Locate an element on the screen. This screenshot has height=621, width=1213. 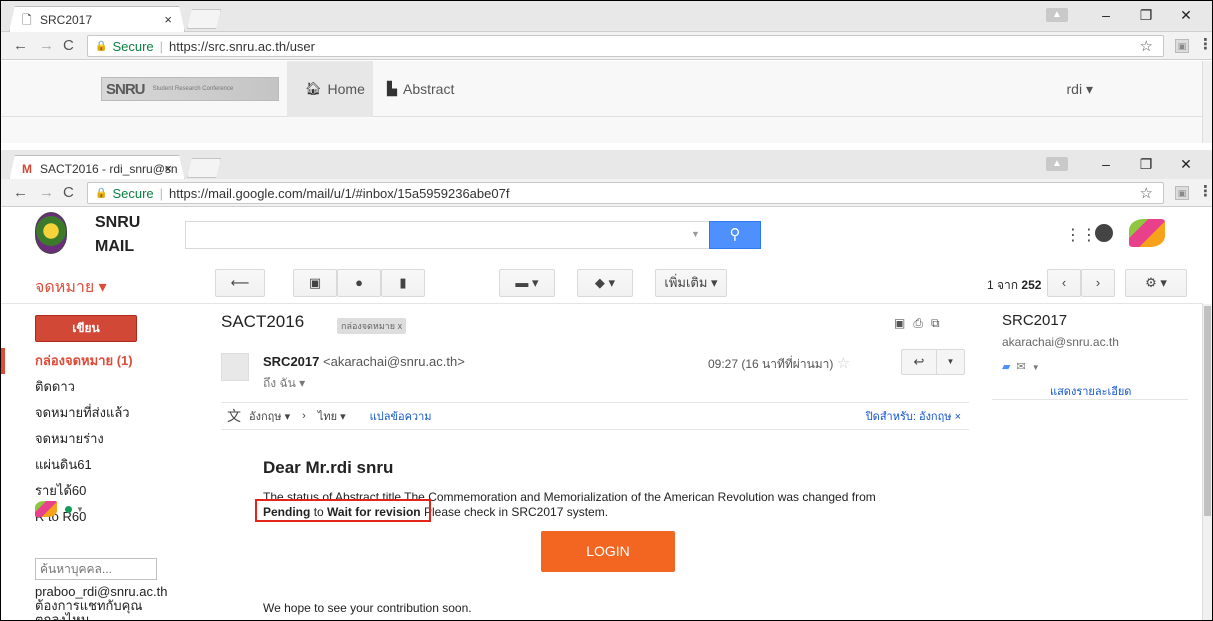
archive-icon: ▣ is located at coordinates (315, 282).